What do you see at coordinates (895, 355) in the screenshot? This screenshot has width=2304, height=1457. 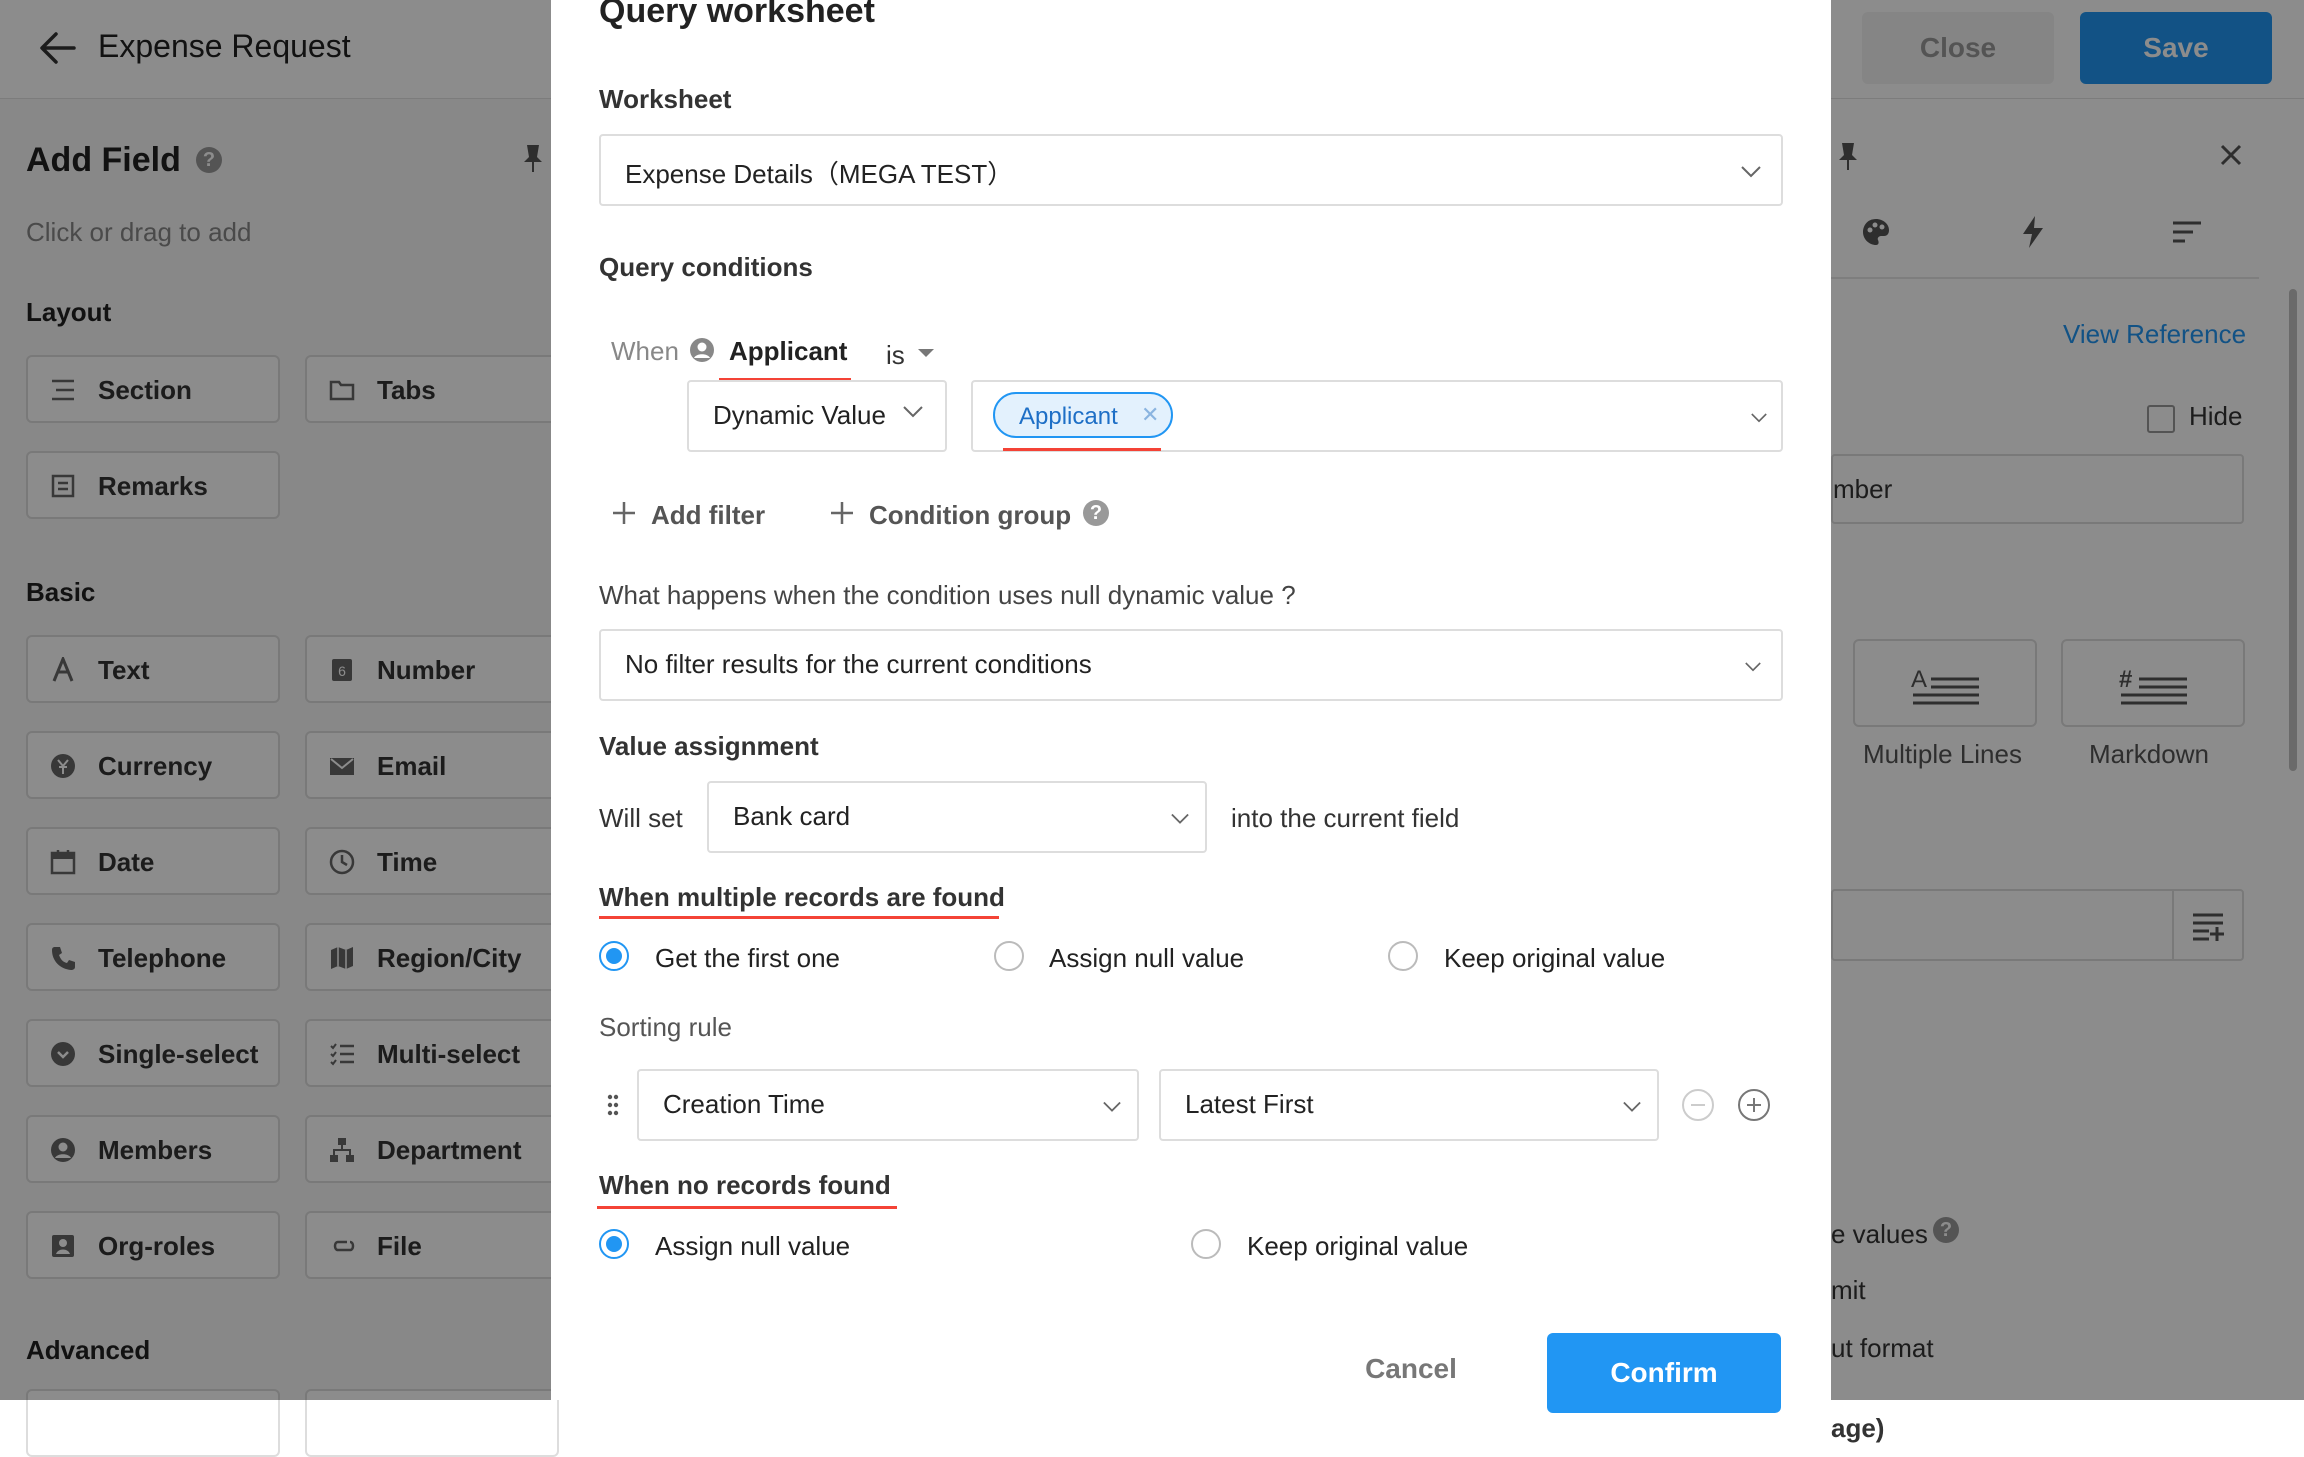 I see `condition-operator: is` at bounding box center [895, 355].